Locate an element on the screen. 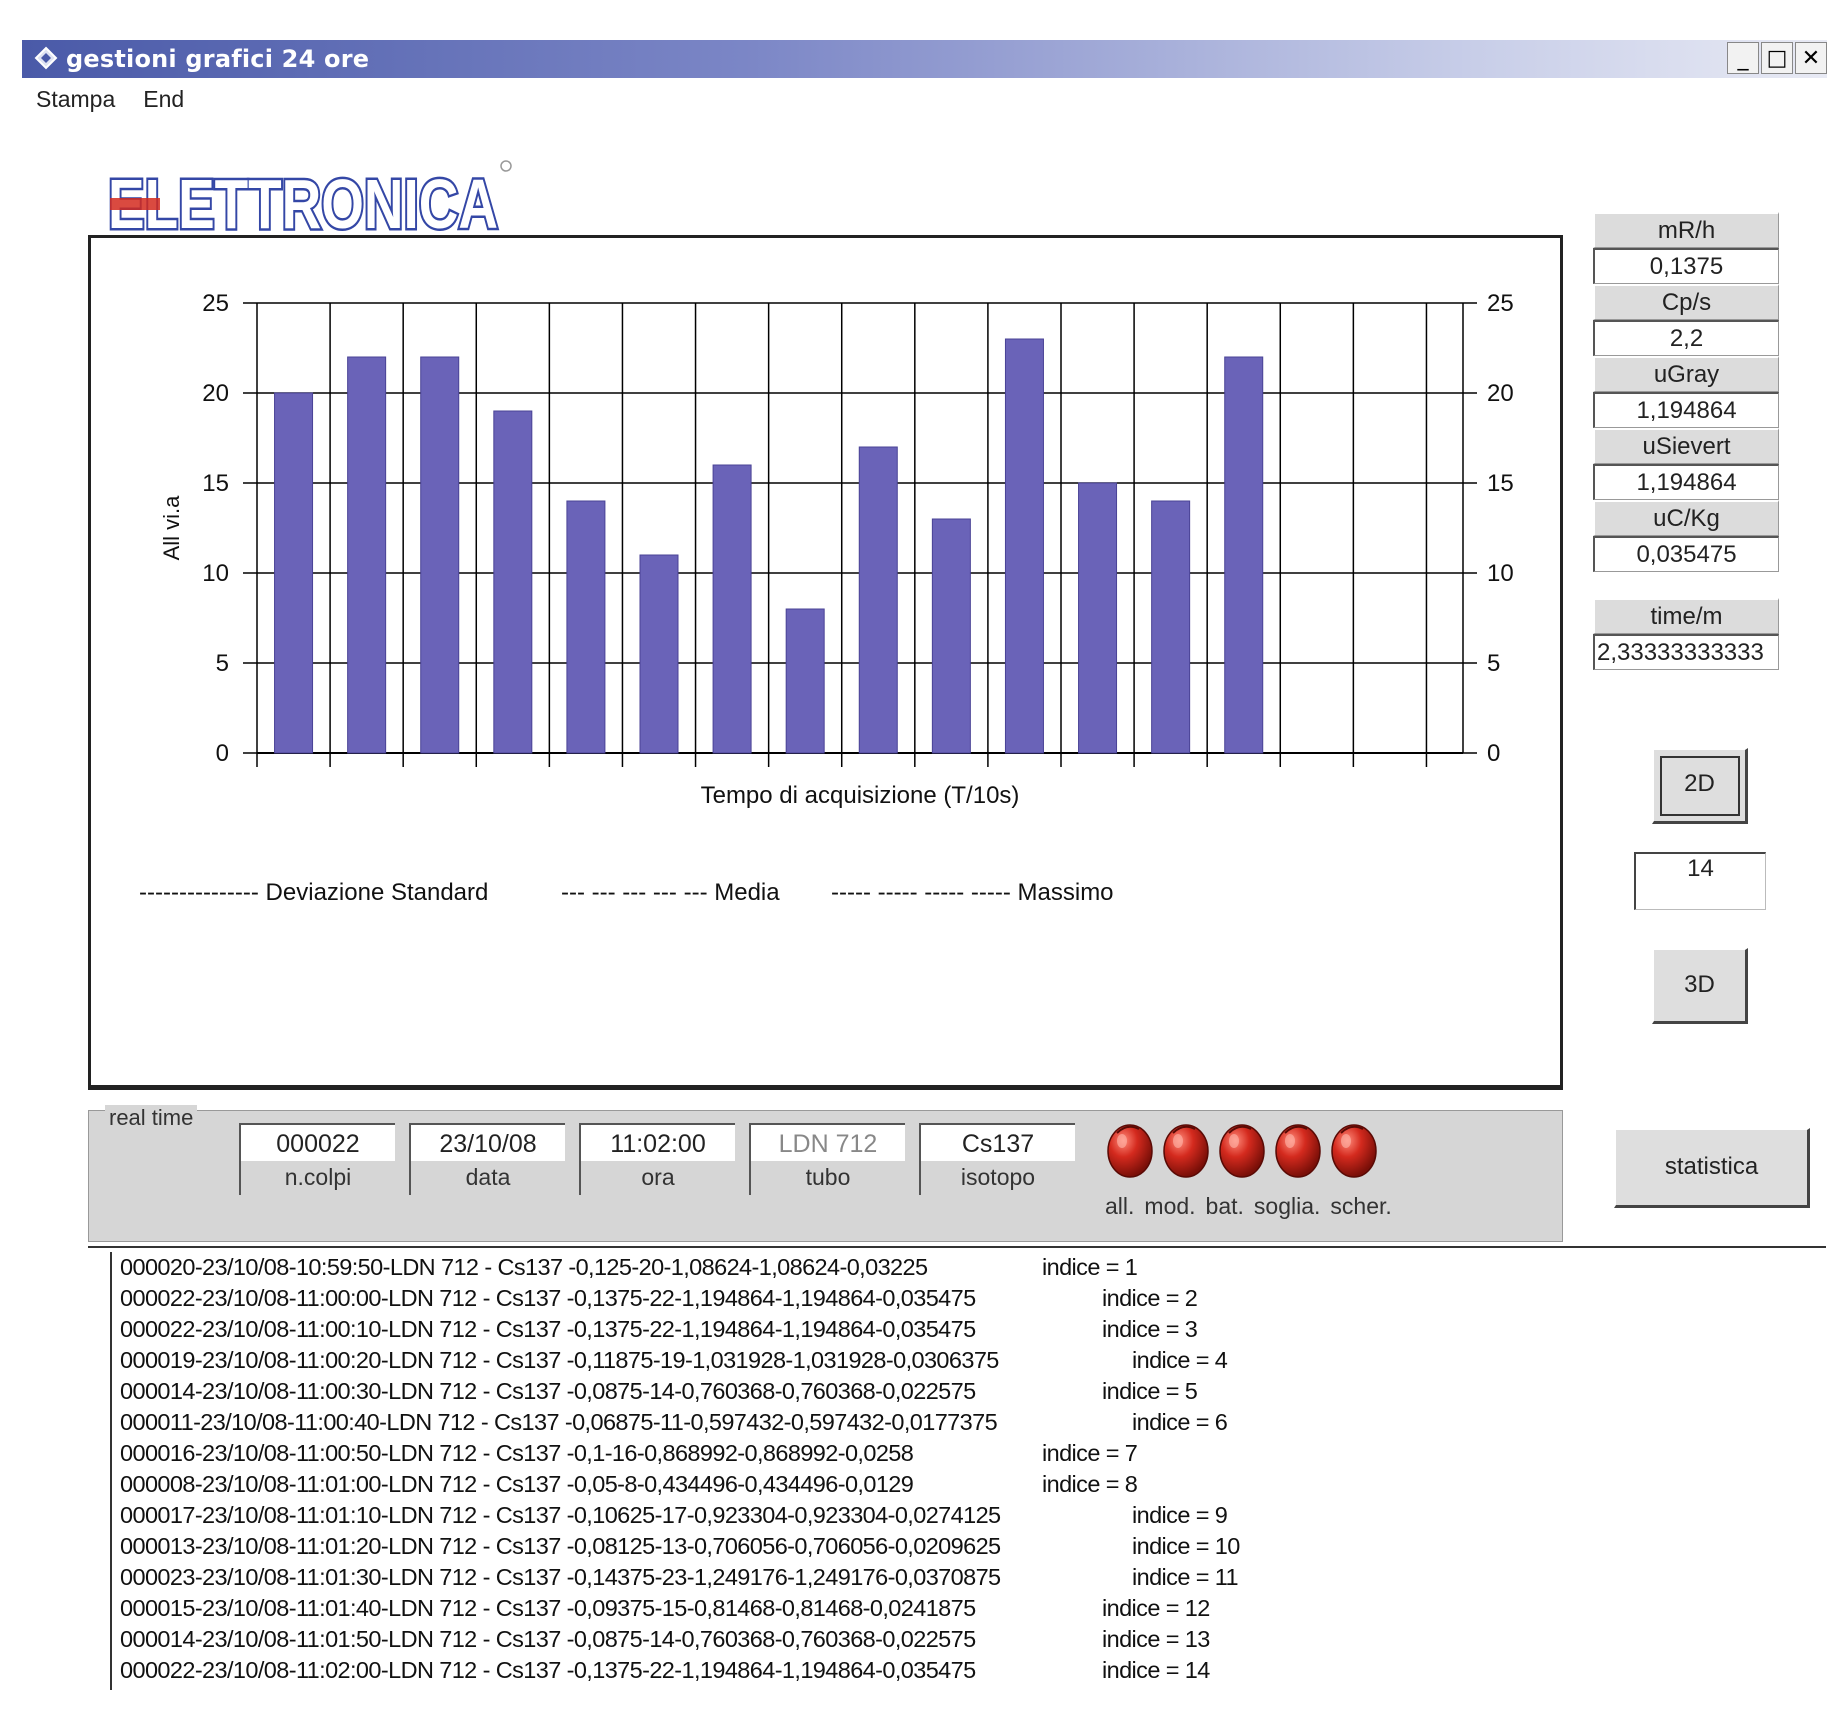 The width and height of the screenshot is (1827, 1722). usievert-label: uSievert is located at coordinates (1686, 446).